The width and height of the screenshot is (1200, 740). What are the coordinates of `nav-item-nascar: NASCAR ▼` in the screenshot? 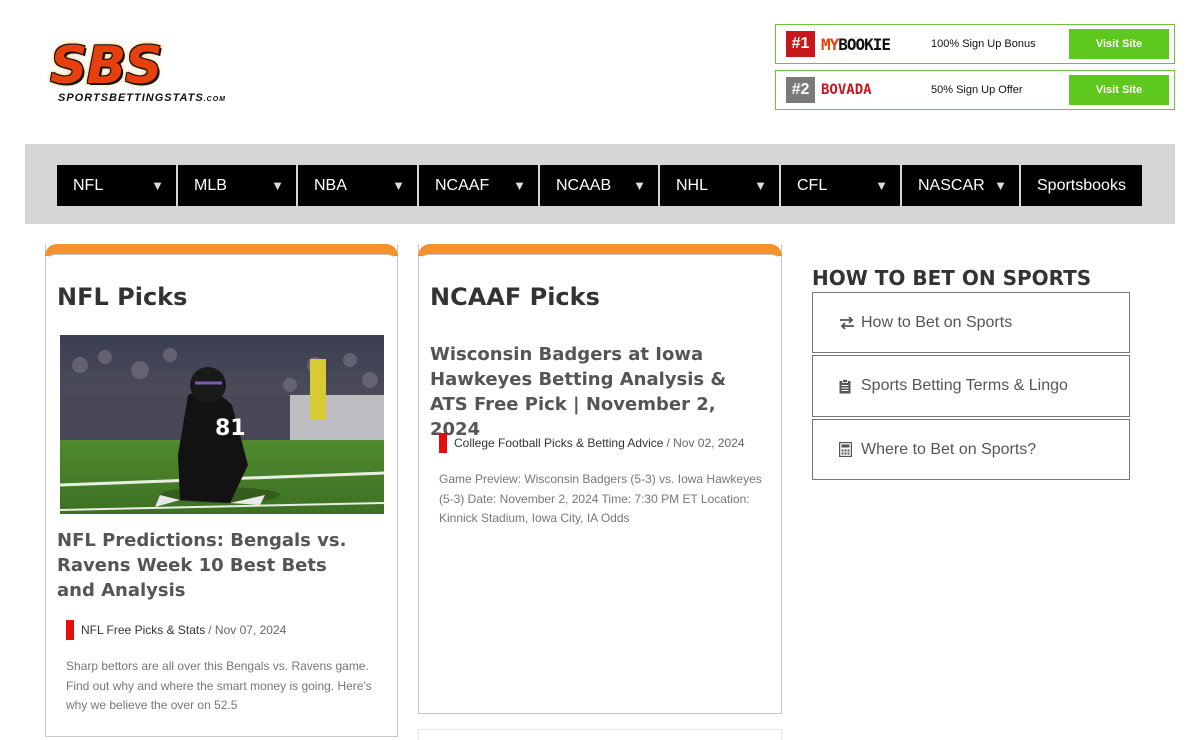 It's located at (960, 185).